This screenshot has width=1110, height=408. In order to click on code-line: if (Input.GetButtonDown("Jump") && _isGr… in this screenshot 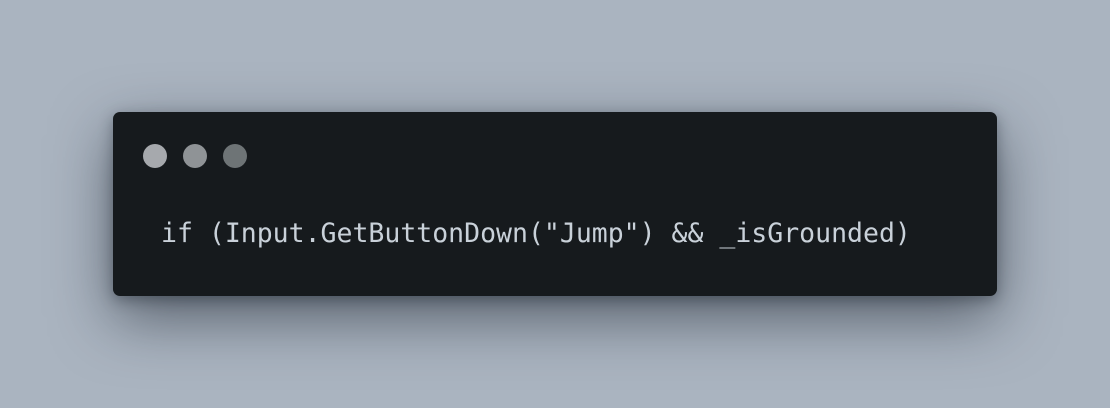, I will do `click(536, 233)`.